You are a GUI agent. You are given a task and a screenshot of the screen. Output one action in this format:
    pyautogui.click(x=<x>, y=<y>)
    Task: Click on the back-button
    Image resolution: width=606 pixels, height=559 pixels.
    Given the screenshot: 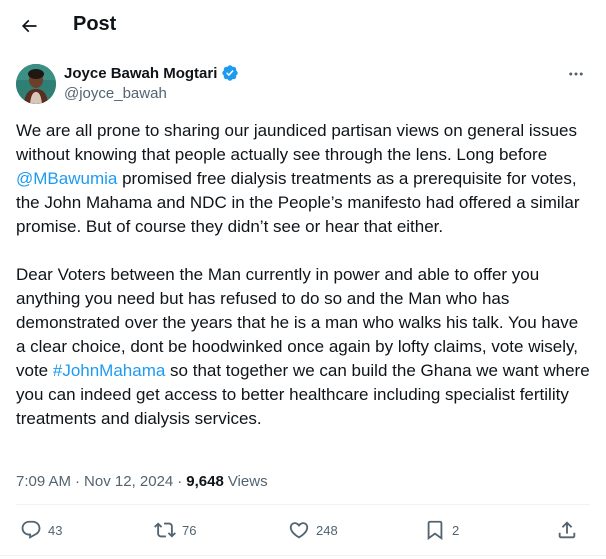 What is the action you would take?
    pyautogui.click(x=29, y=26)
    